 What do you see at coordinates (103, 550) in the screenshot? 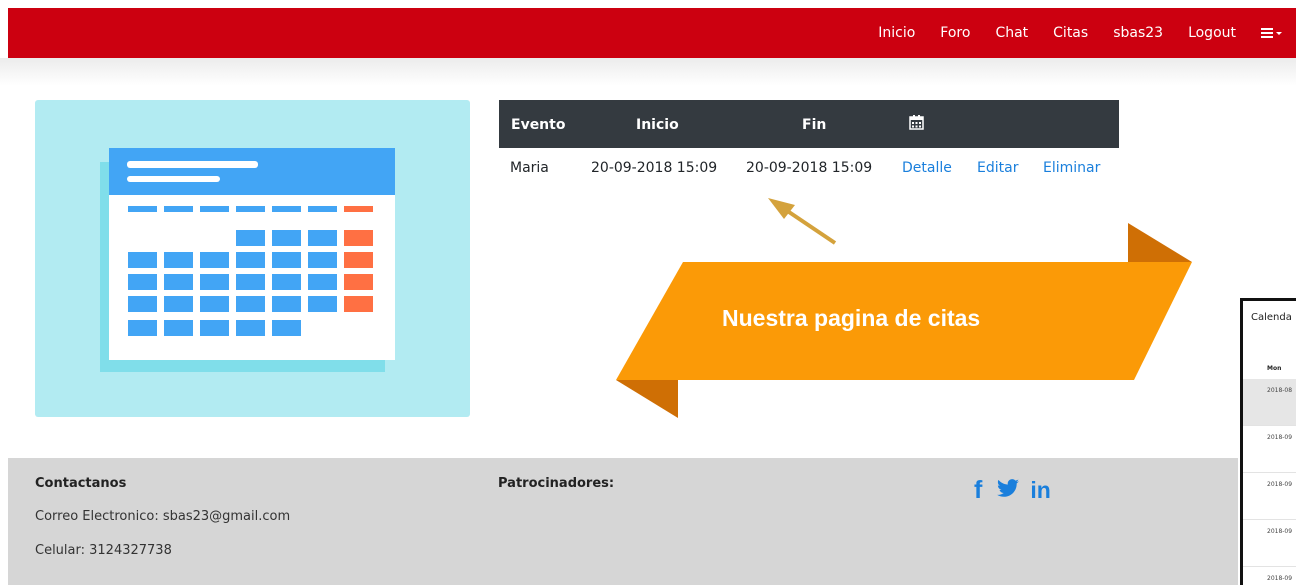
I see `phone-line: Celular: 3124327738` at bounding box center [103, 550].